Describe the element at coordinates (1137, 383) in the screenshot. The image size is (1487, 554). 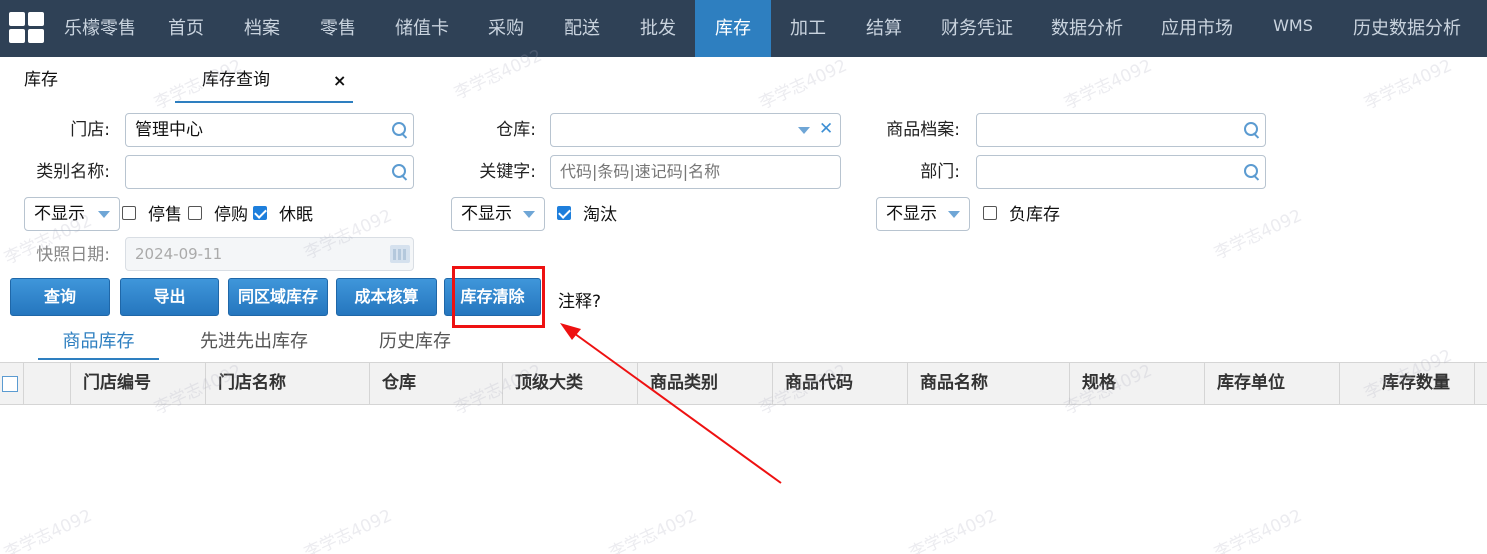
I see `column-header-spec: 规格` at that location.